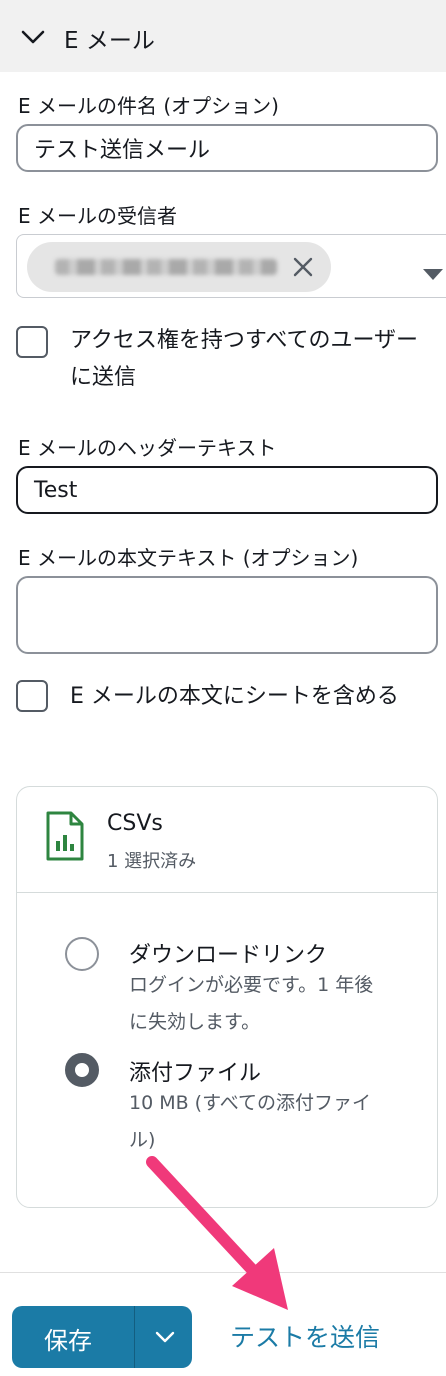 The height and width of the screenshot is (1376, 446). I want to click on download-link-description: ログインが必要です。1 年後に失効します。, so click(251, 1003).